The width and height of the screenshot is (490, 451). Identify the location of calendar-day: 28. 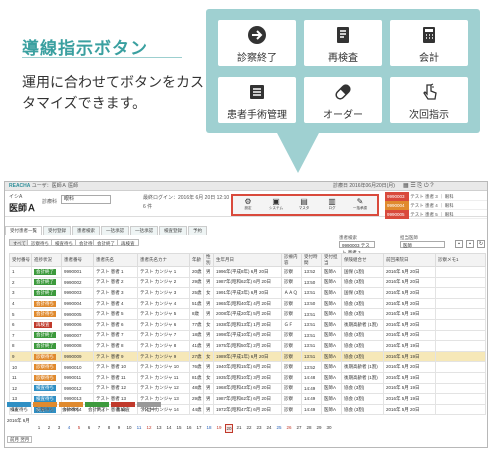
(309, 427).